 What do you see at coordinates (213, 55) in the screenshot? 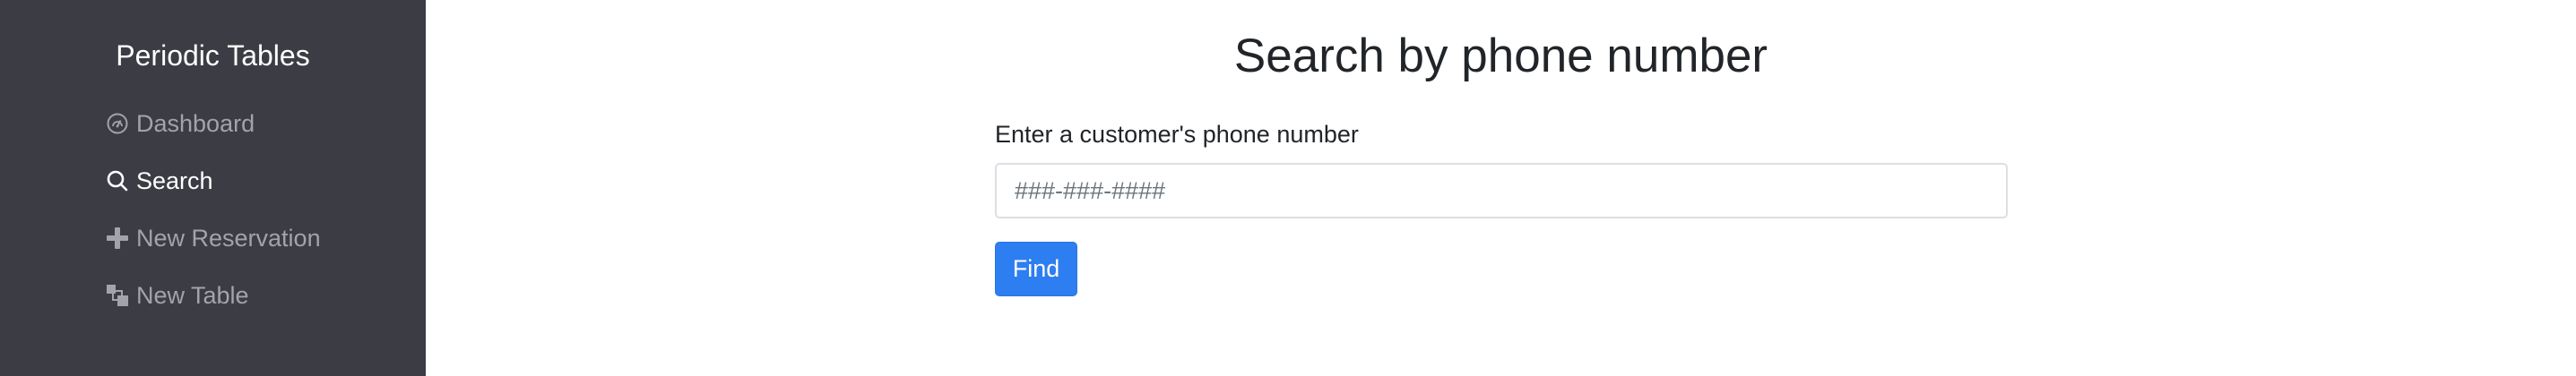
I see `brand-title: Periodic Tables` at bounding box center [213, 55].